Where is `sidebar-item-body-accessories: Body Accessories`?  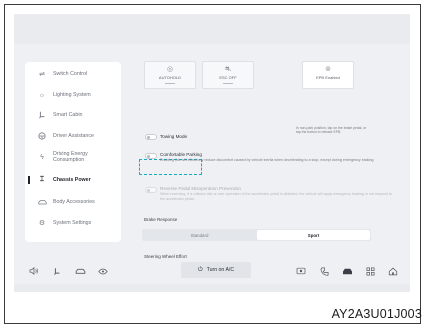 sidebar-item-body-accessories: Body Accessories is located at coordinates (73, 202).